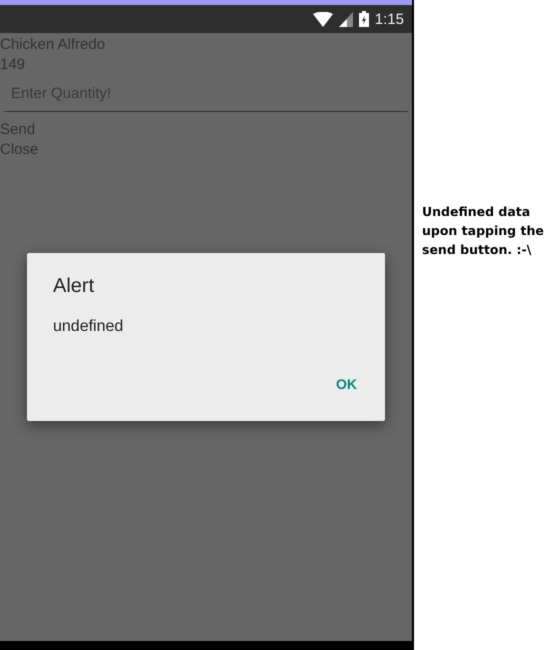 The image size is (558, 650). What do you see at coordinates (346, 384) in the screenshot?
I see `ok-button: OK` at bounding box center [346, 384].